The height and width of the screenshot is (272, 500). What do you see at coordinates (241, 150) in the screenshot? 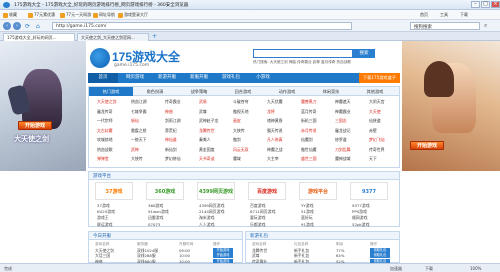
I see `category-game-link: 风云无双` at bounding box center [241, 150].